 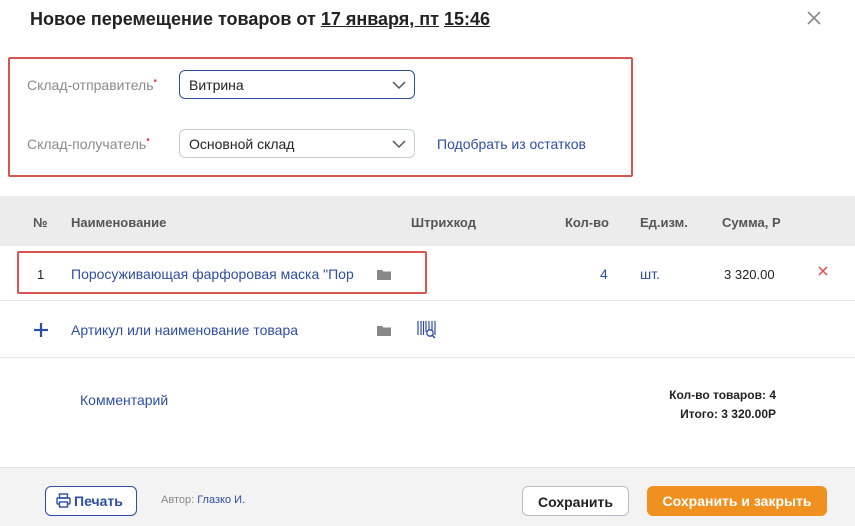 What do you see at coordinates (173, 19) in the screenshot?
I see `title-prefix: Новое перемещение товаров от` at bounding box center [173, 19].